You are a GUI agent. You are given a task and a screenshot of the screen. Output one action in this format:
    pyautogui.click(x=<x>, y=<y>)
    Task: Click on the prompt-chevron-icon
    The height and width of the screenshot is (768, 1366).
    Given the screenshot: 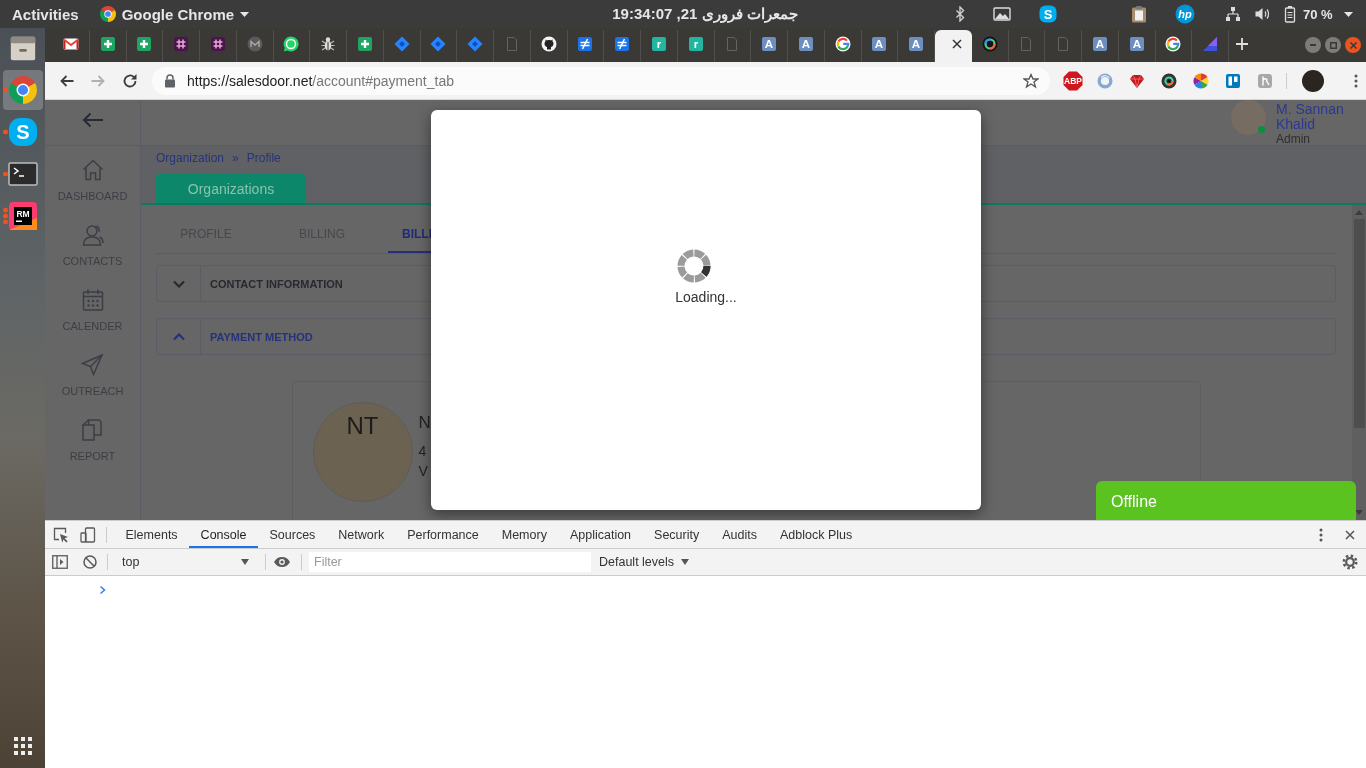 What is the action you would take?
    pyautogui.click(x=102, y=590)
    